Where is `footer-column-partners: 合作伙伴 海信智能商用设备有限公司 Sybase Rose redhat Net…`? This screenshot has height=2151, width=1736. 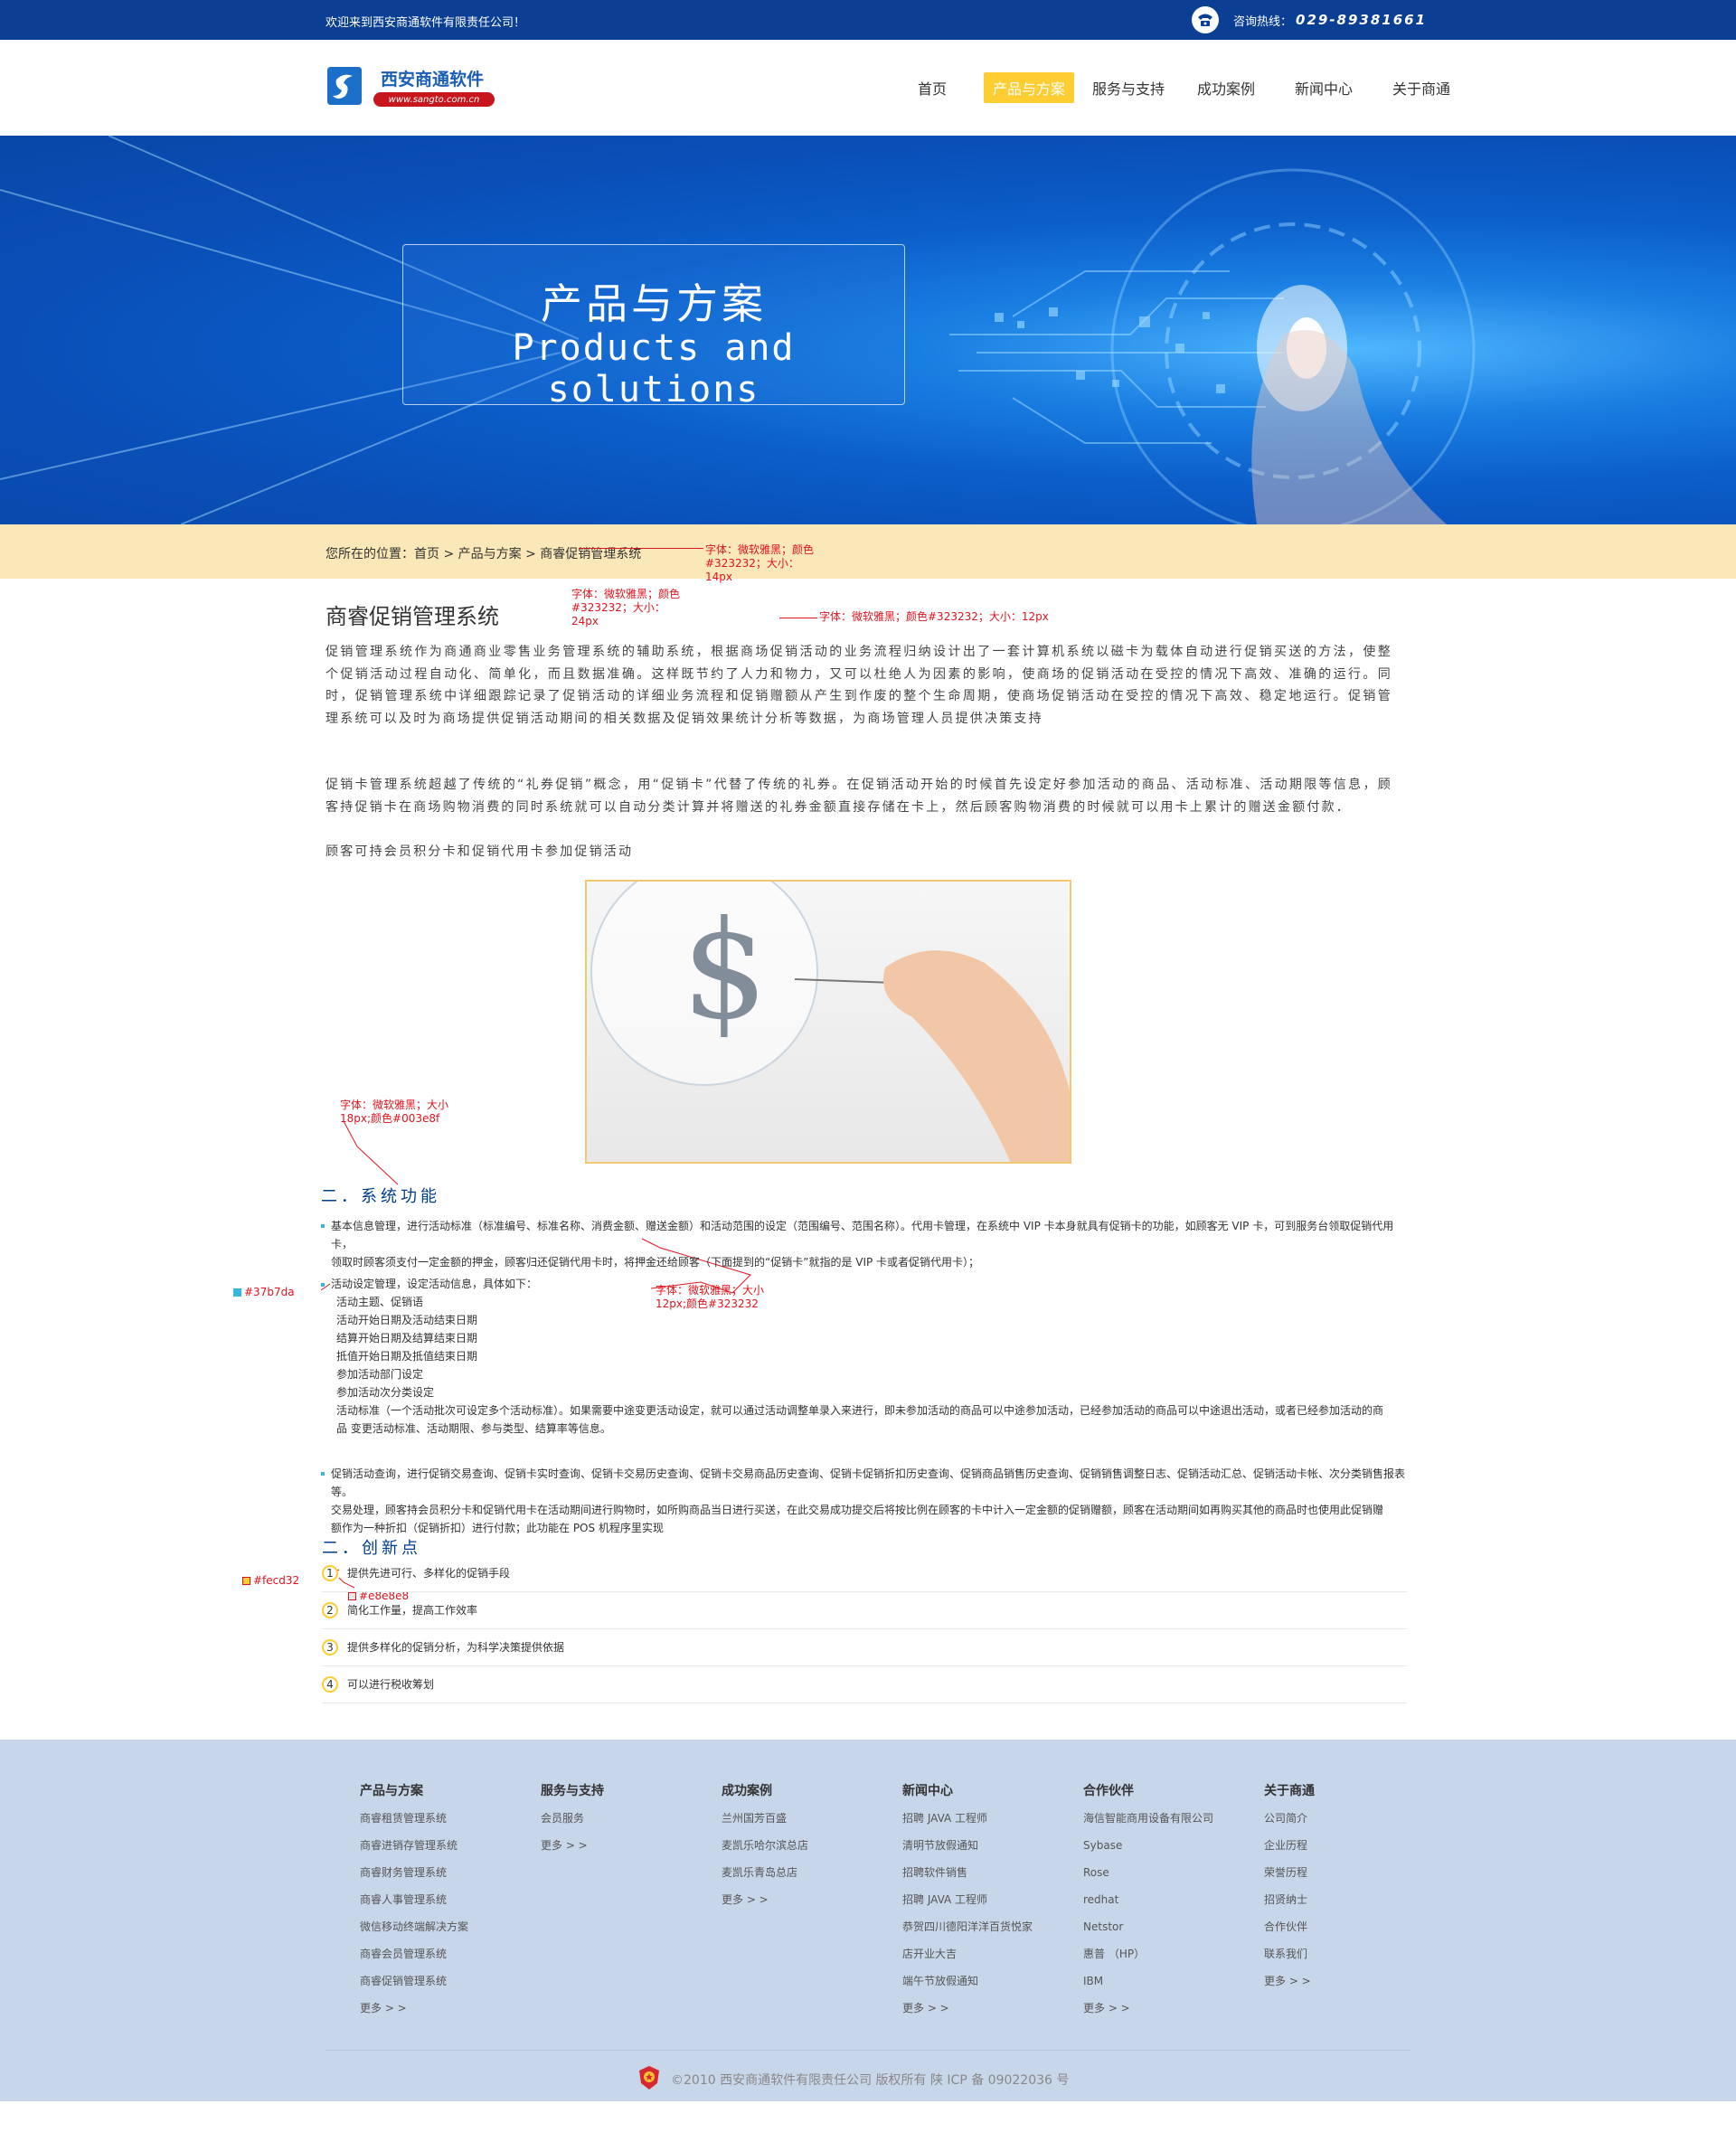 footer-column-partners: 合作伙伴 海信智能商用设备有限公司 Sybase Rose redhat Net… is located at coordinates (1148, 1901).